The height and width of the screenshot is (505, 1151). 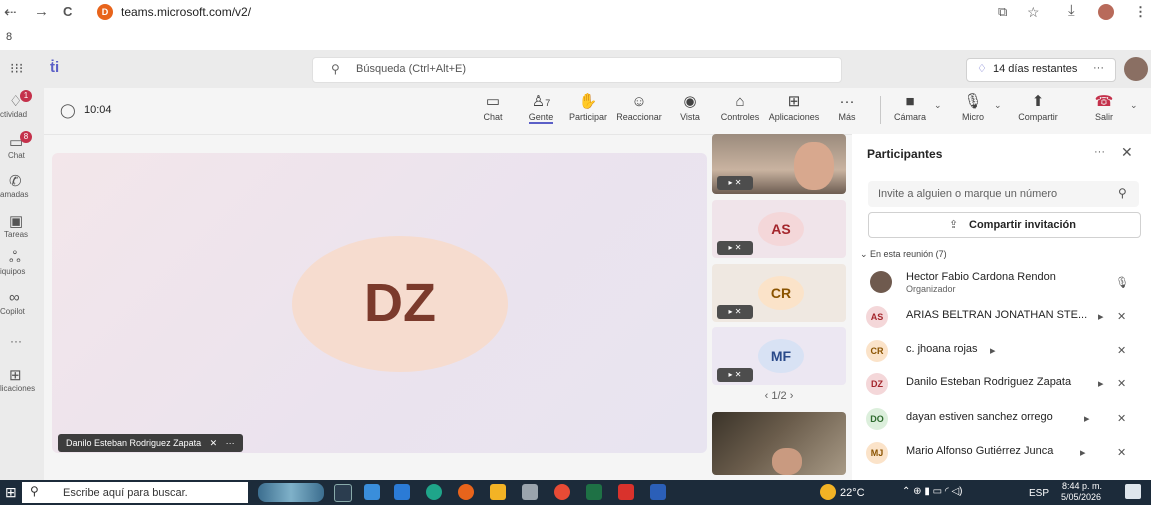 I want to click on pager-text: 1/2, so click(x=779, y=396).